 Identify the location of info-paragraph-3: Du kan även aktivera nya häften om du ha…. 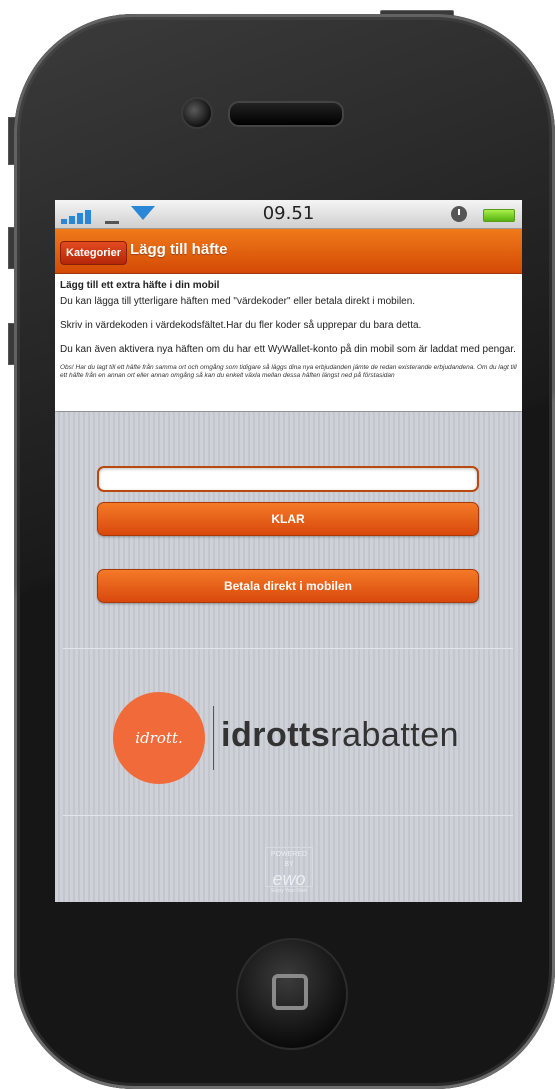
(288, 349).